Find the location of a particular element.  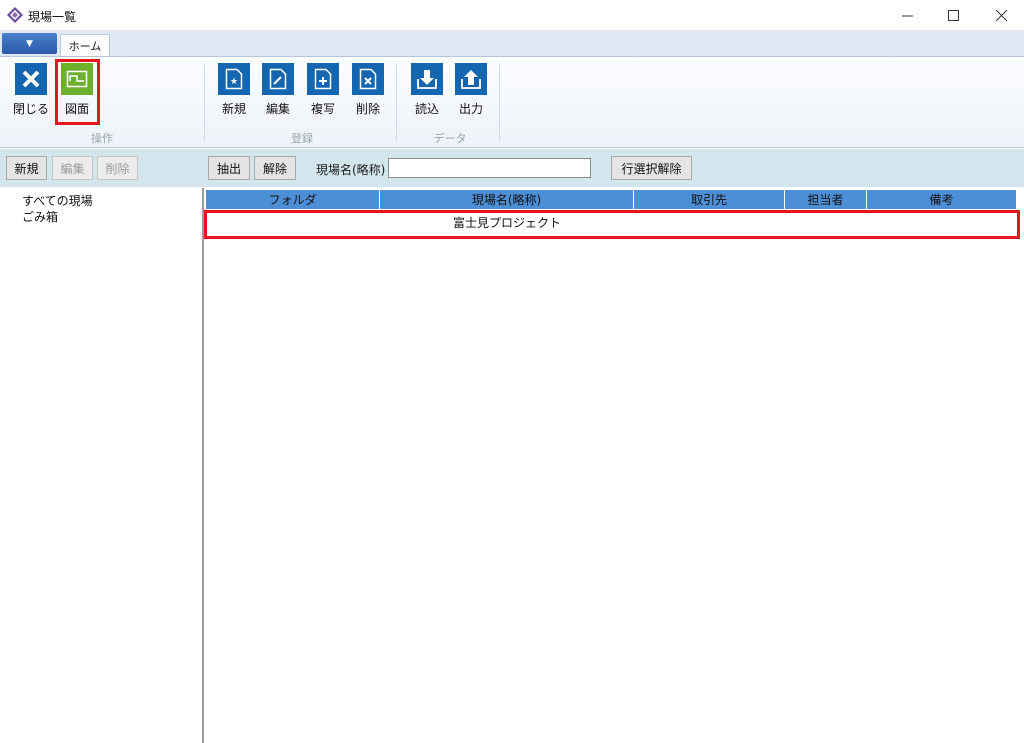

tree-delete-button: 削除 is located at coordinates (117, 168).